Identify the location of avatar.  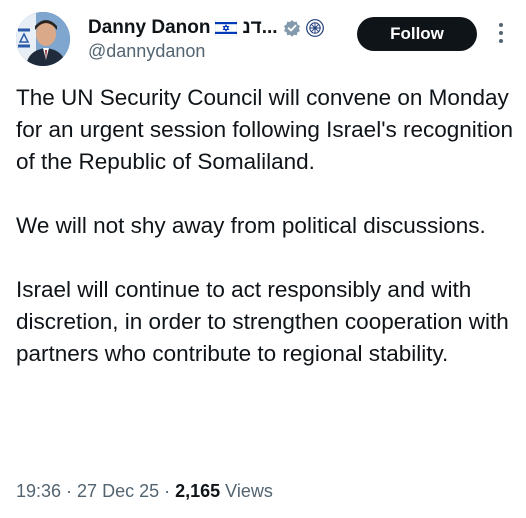
(43, 39).